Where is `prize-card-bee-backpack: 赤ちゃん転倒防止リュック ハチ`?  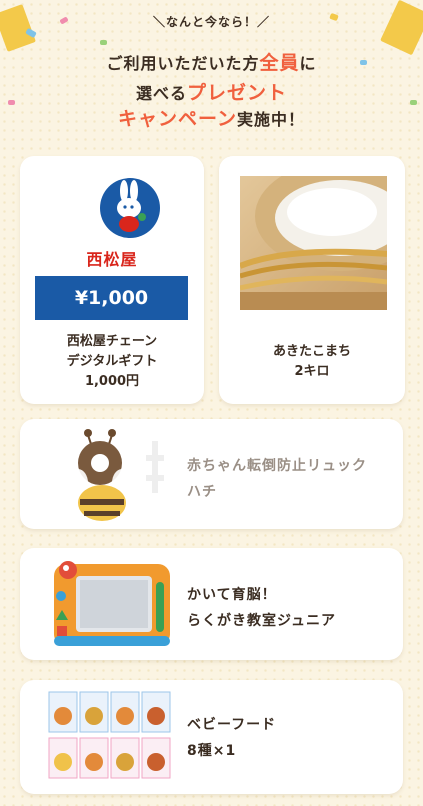
prize-card-bee-backpack: 赤ちゃん転倒防止リュック ハチ is located at coordinates (211, 474).